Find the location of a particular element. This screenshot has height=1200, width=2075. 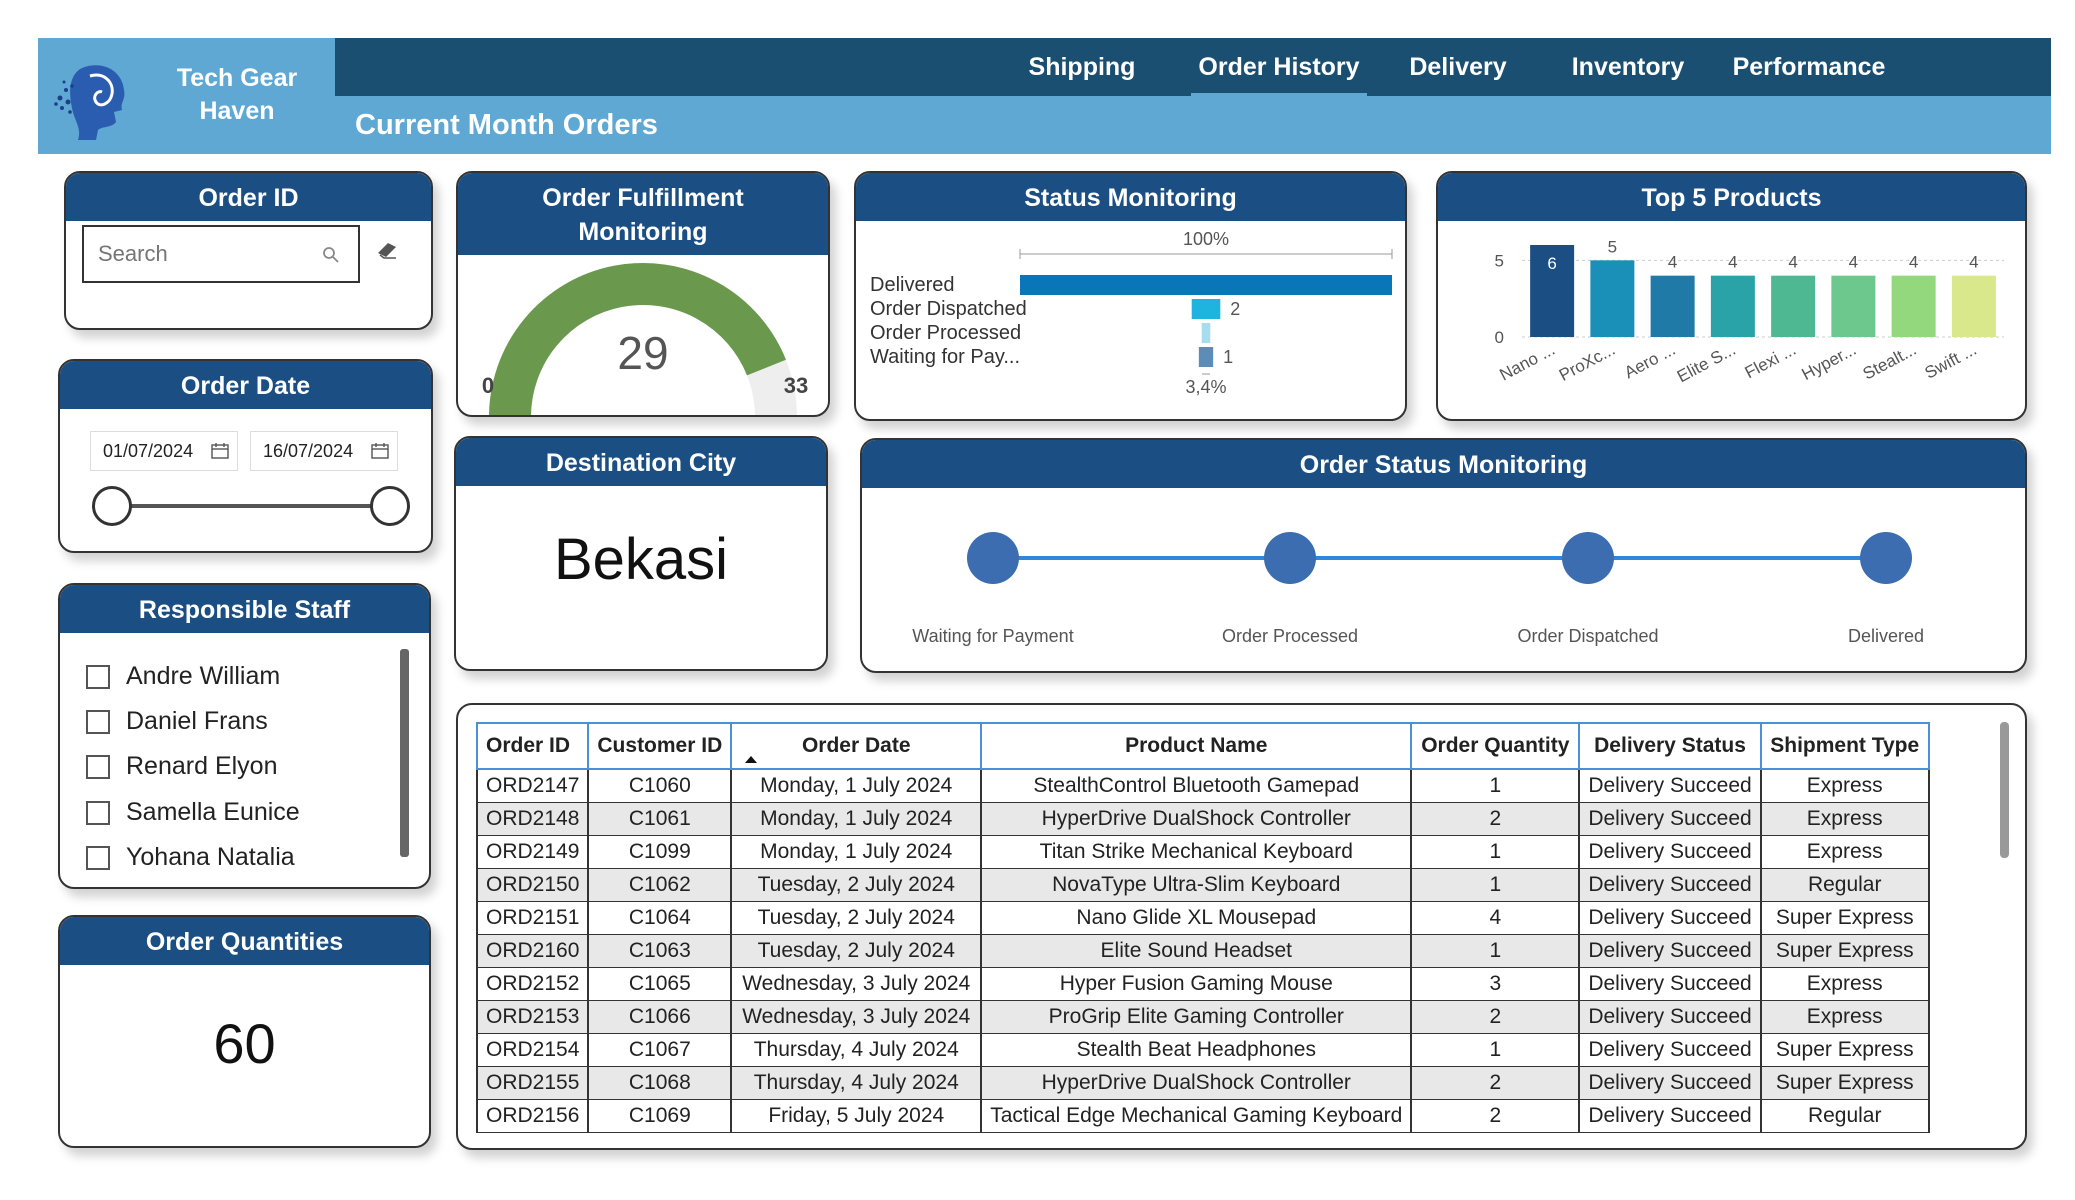

col-delivery-status: Delivery Status is located at coordinates (1670, 746).